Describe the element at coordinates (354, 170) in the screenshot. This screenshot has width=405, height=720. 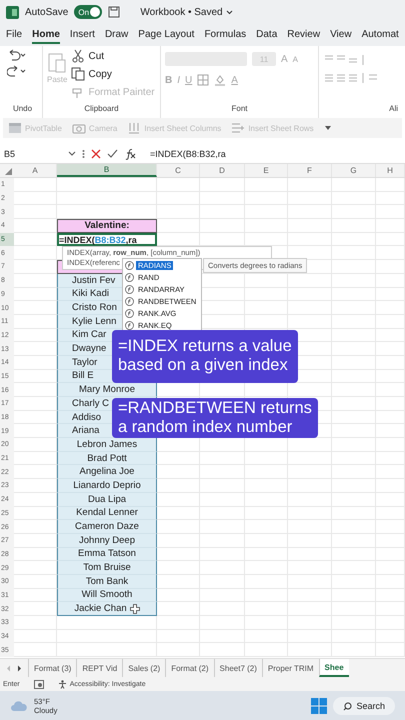
I see `column-header: G` at that location.